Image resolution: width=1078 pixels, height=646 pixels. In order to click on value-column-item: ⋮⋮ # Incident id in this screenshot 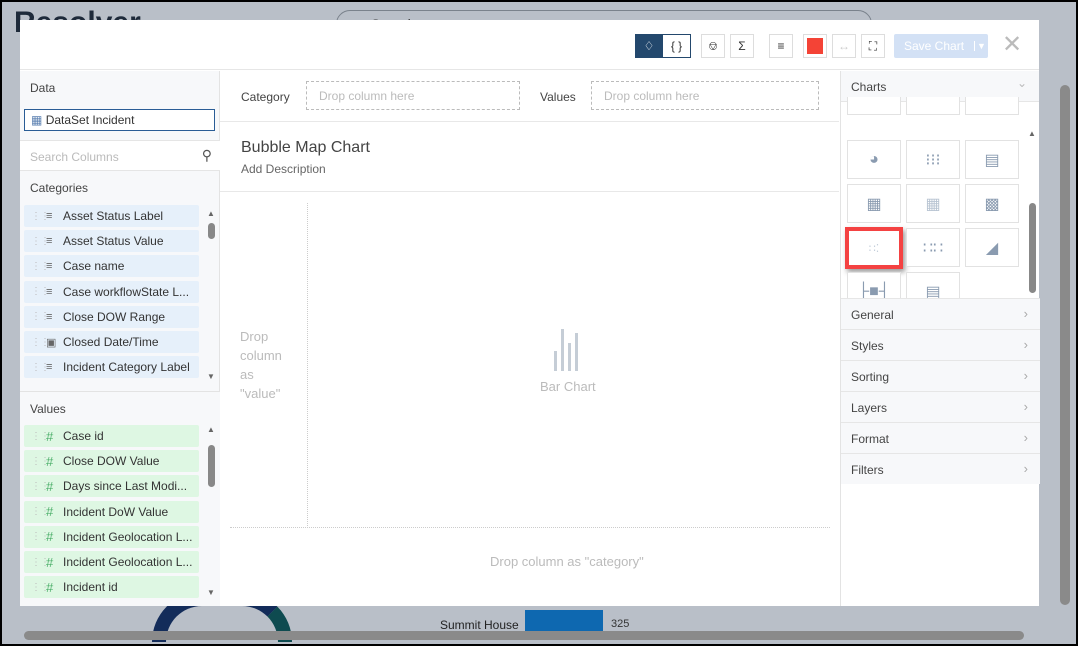, I will do `click(111, 587)`.